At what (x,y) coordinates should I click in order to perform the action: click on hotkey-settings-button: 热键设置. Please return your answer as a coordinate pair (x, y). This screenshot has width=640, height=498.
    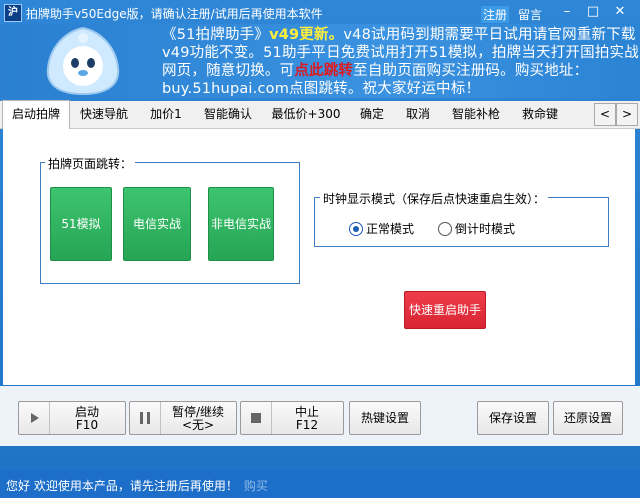
    Looking at the image, I should click on (385, 418).